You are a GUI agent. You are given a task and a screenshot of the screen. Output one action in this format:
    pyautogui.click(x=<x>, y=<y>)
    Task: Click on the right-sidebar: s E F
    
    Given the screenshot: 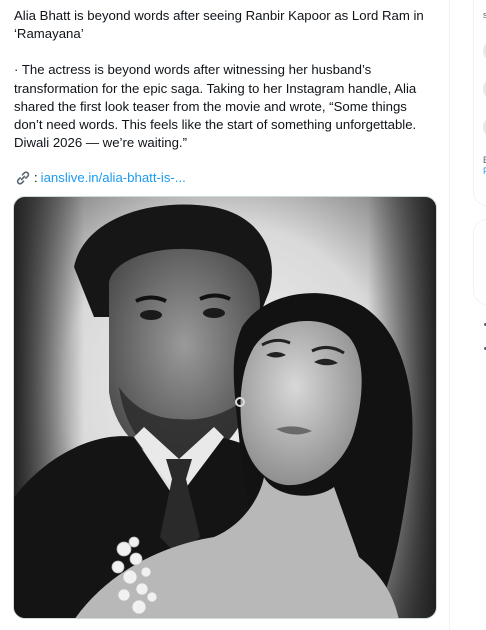 What is the action you would take?
    pyautogui.click(x=468, y=315)
    